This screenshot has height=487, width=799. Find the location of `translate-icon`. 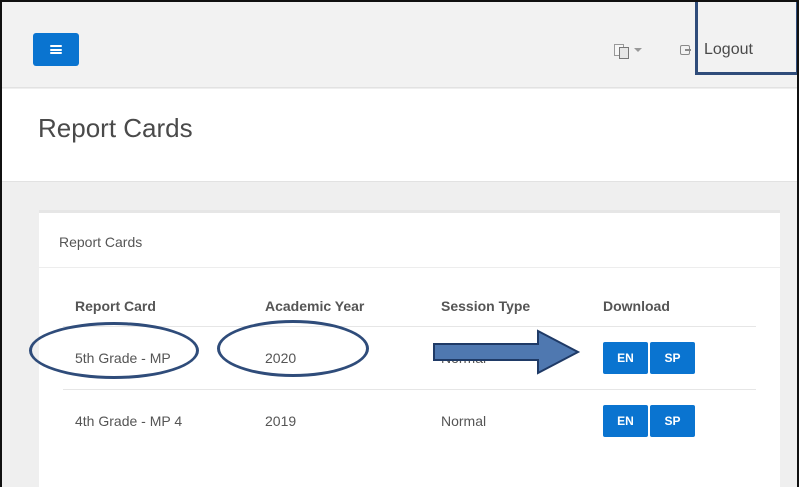

translate-icon is located at coordinates (621, 51).